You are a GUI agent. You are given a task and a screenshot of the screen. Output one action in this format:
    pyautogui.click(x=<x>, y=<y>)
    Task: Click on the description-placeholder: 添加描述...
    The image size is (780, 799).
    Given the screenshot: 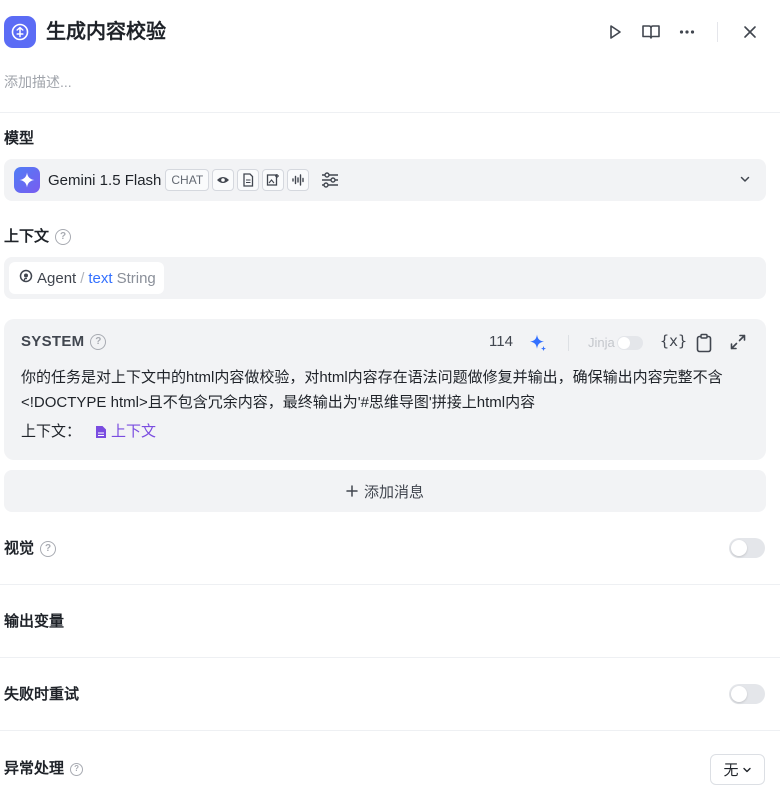 What is the action you would take?
    pyautogui.click(x=38, y=82)
    